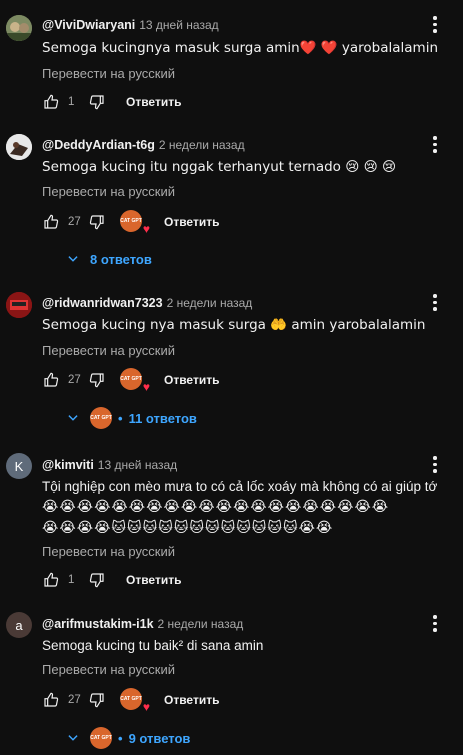  I want to click on comment-header: @DeddyArdian-t6g 2 недели назад, so click(143, 145).